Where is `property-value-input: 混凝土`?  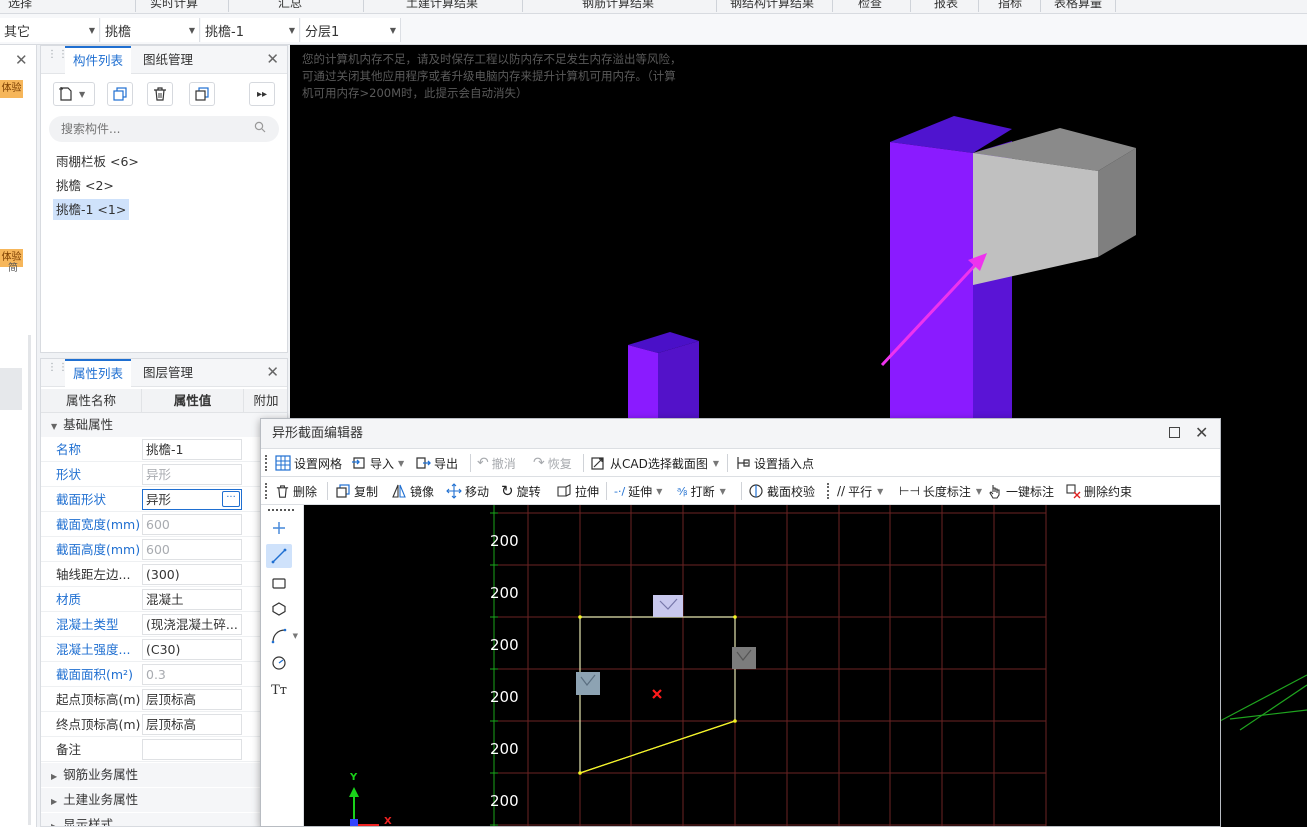
property-value-input: 混凝土 is located at coordinates (192, 599).